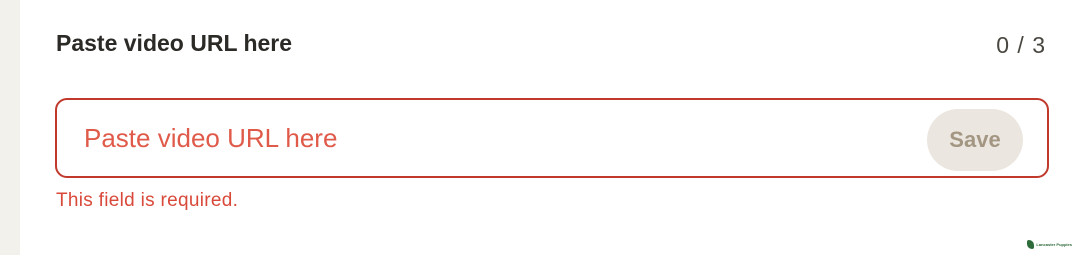 The height and width of the screenshot is (255, 1080). What do you see at coordinates (975, 140) in the screenshot?
I see `save-button: Save` at bounding box center [975, 140].